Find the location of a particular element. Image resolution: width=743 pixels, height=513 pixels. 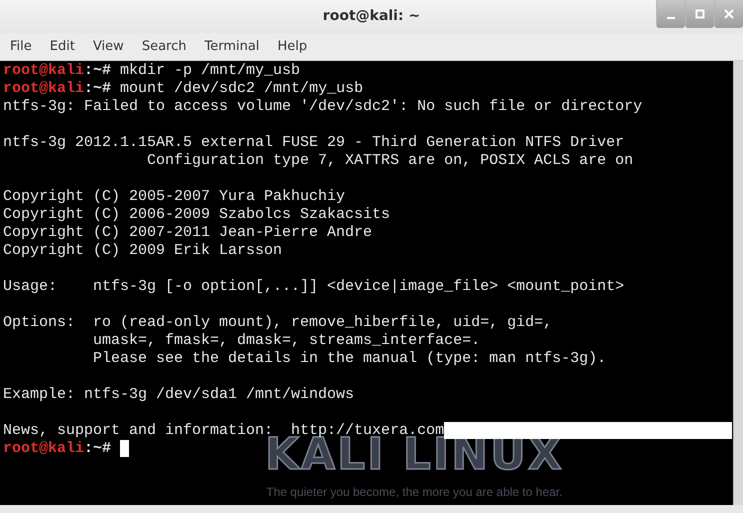

scrollbar is located at coordinates (738, 283).